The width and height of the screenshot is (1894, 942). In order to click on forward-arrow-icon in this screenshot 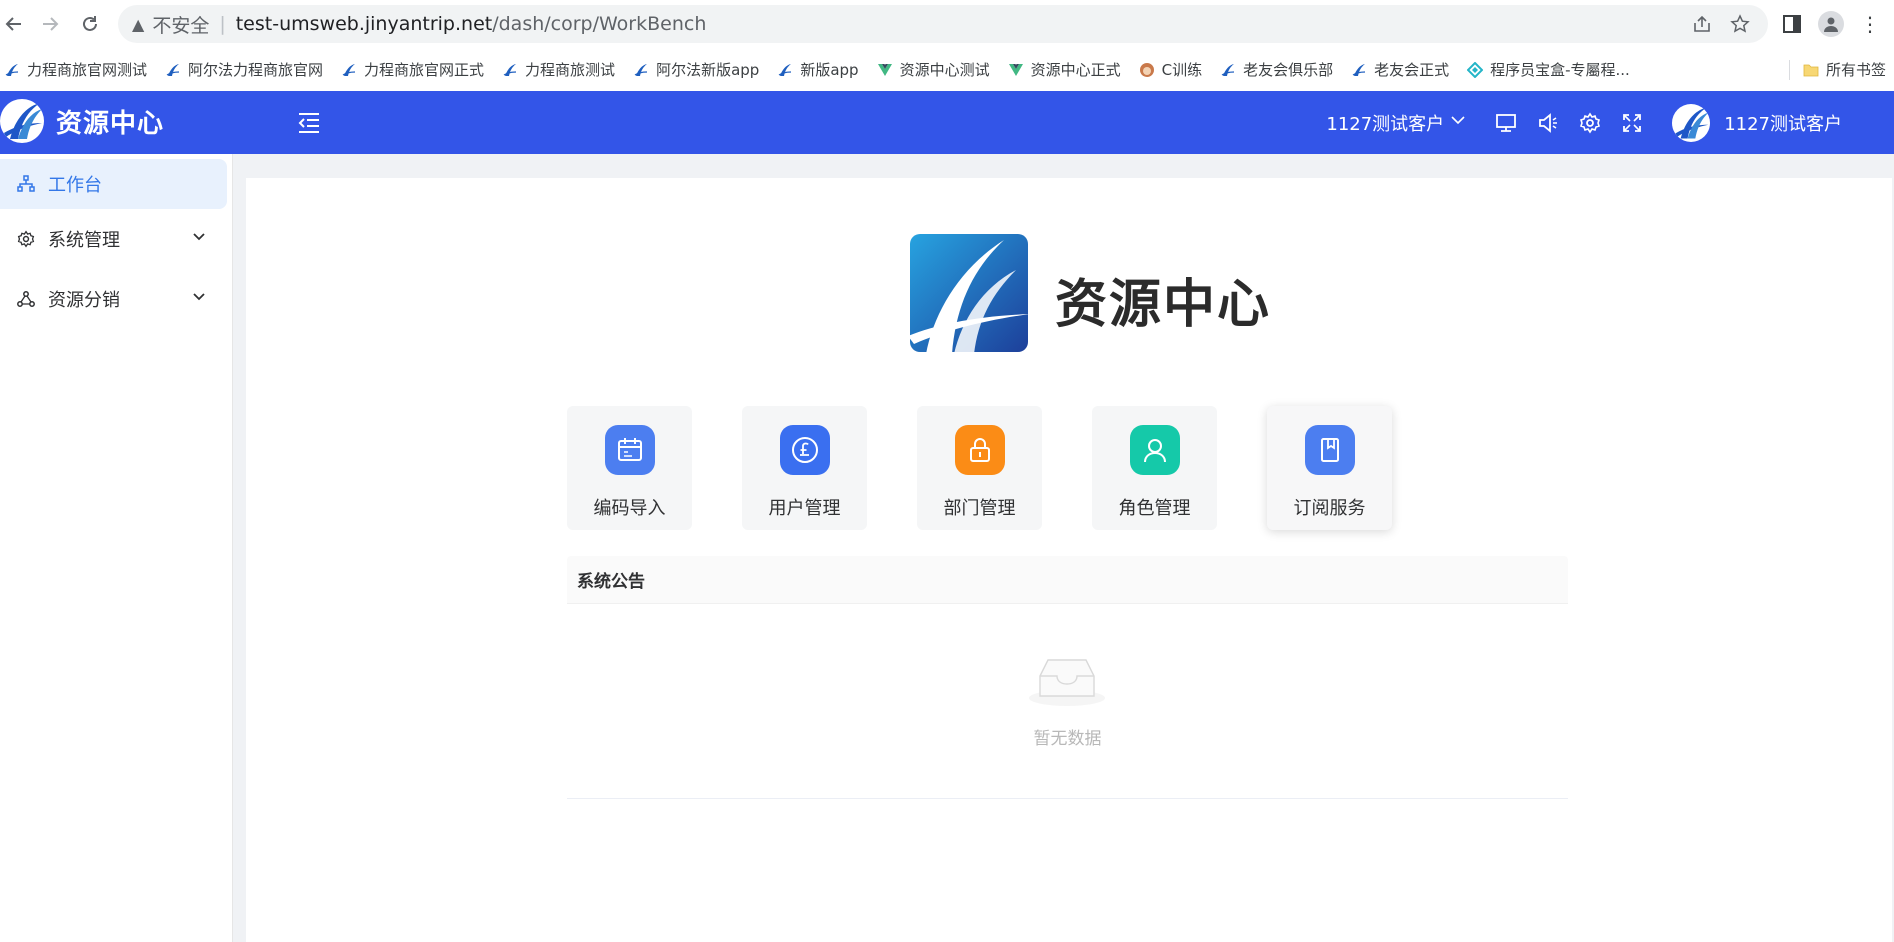, I will do `click(50, 24)`.